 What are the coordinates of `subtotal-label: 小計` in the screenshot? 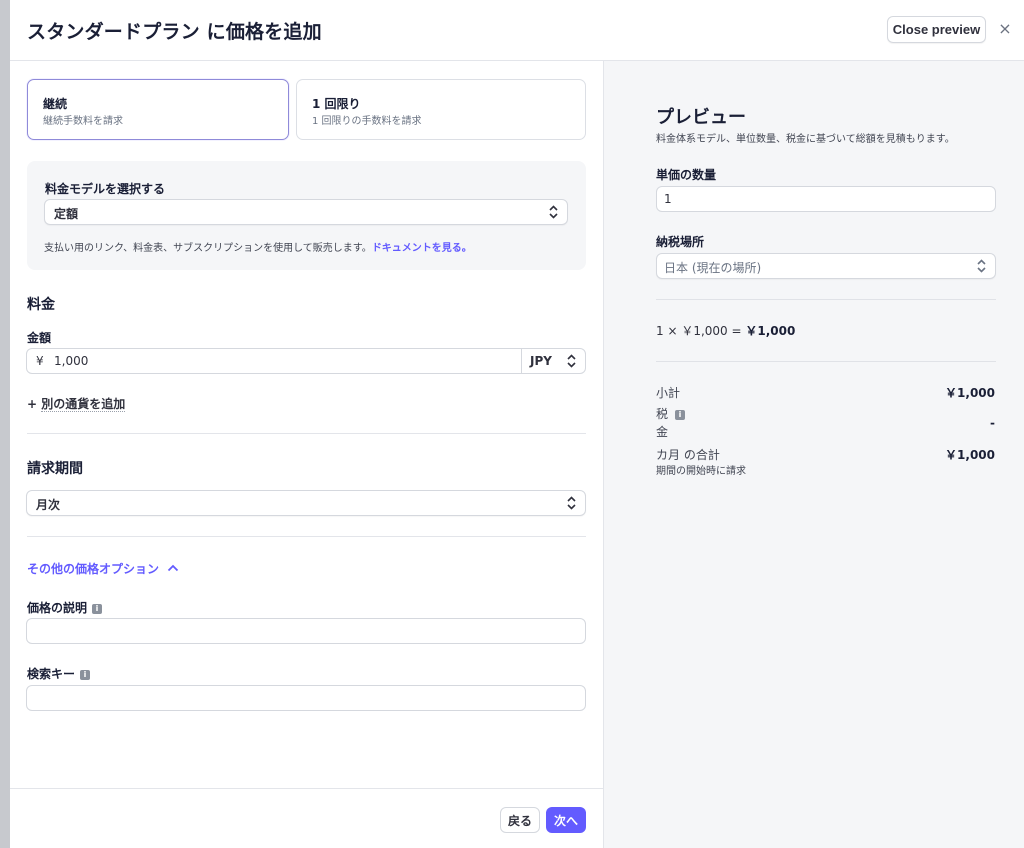 It's located at (668, 393).